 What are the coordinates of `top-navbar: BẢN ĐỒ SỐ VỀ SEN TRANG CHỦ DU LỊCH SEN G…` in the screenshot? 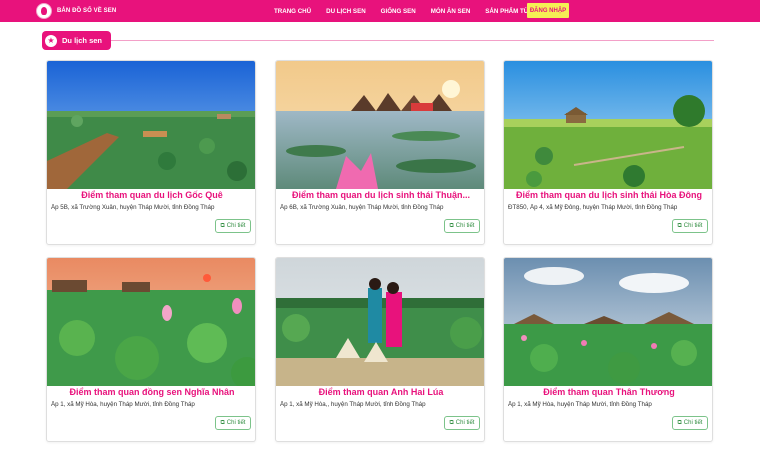 It's located at (380, 11).